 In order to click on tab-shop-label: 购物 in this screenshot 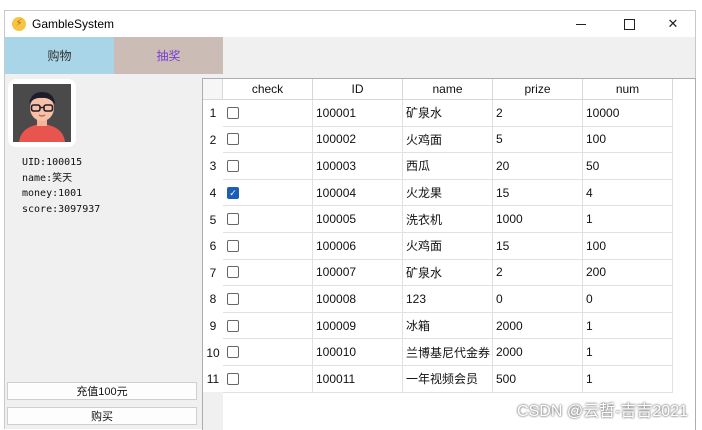, I will do `click(59, 56)`.